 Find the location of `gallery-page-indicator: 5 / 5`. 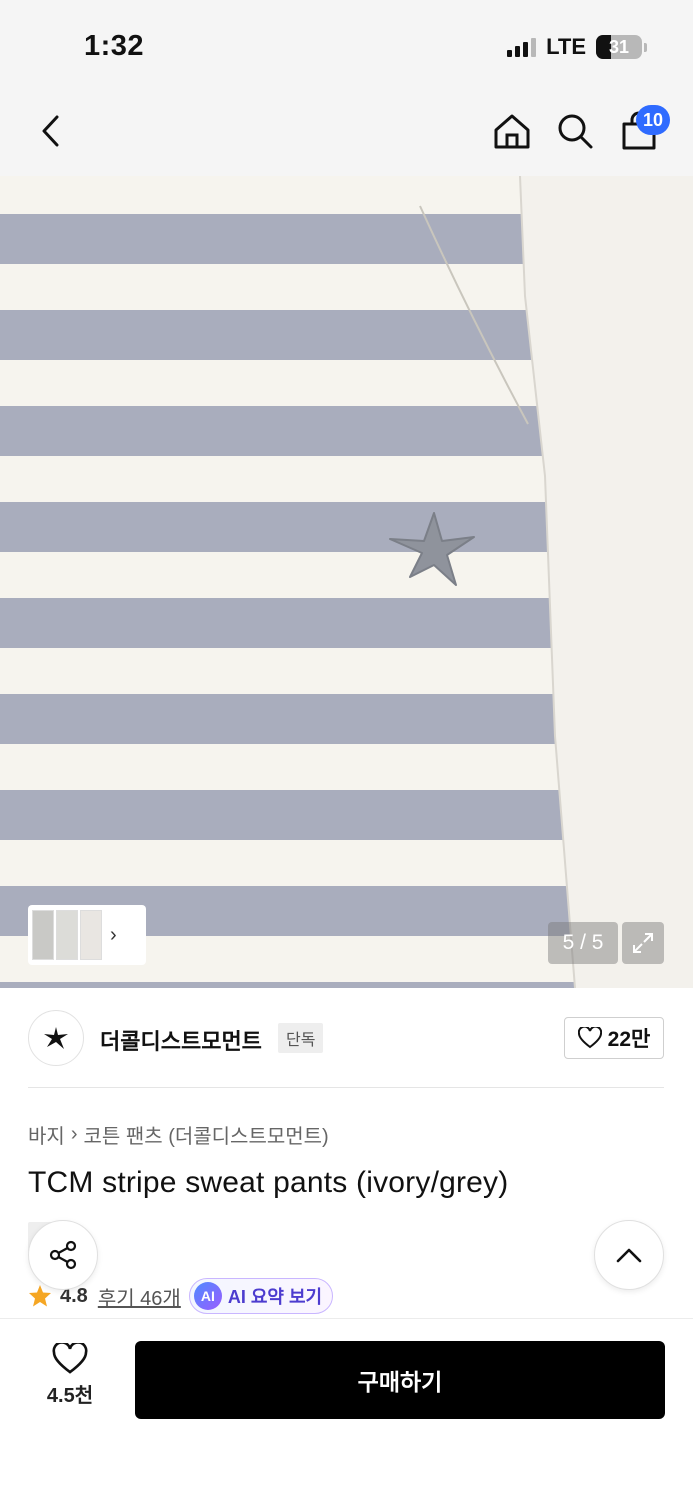

gallery-page-indicator: 5 / 5 is located at coordinates (583, 943).